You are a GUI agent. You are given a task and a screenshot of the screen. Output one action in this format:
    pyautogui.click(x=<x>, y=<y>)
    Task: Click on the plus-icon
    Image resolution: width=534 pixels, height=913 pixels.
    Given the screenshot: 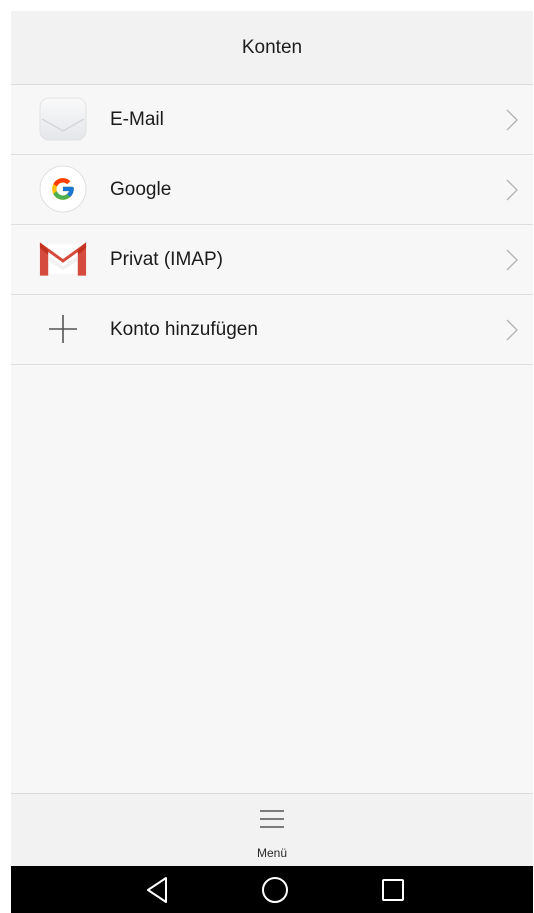 What is the action you would take?
    pyautogui.click(x=63, y=329)
    